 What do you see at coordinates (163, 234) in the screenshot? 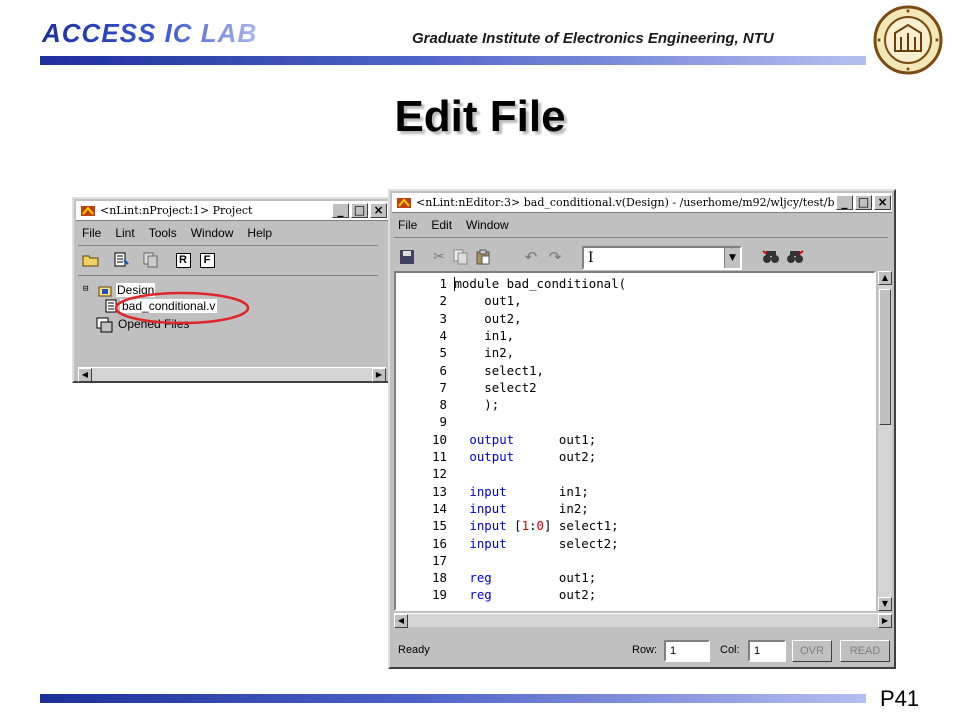
I see `menu-tools: Tools` at bounding box center [163, 234].